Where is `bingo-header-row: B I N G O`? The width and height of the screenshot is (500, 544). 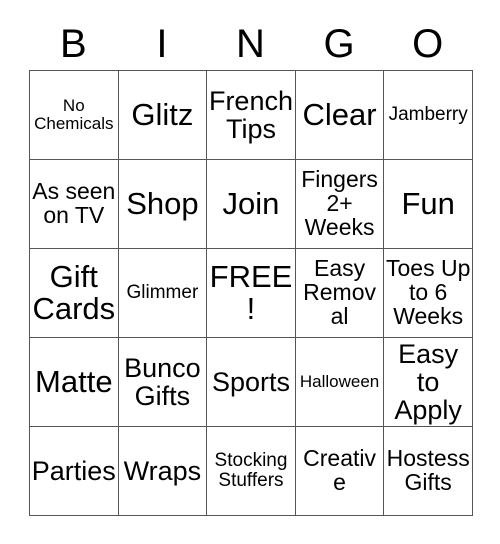 bingo-header-row: B I N G O is located at coordinates (250, 44).